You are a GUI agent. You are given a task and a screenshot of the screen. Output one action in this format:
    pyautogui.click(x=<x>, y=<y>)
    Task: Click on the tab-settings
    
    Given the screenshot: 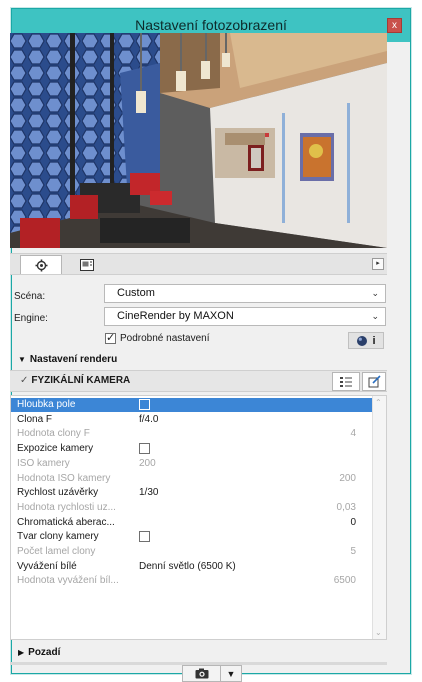 What is the action you would take?
    pyautogui.click(x=41, y=264)
    